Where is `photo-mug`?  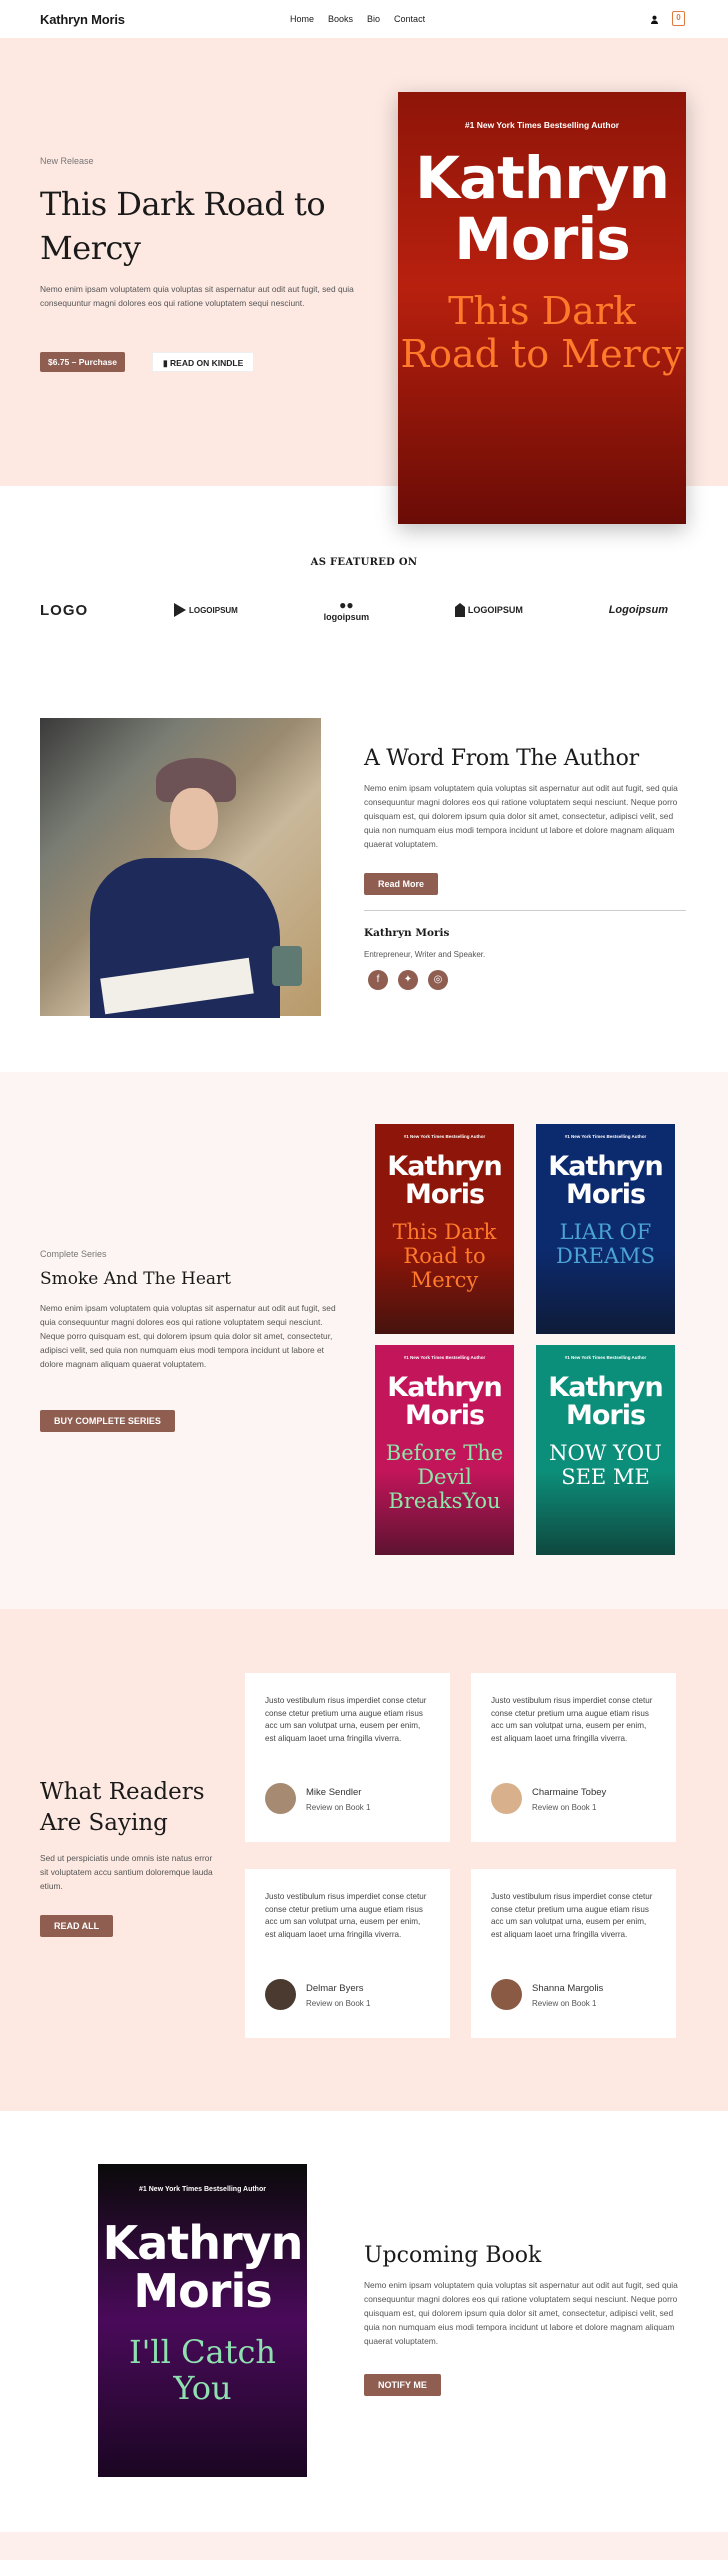 photo-mug is located at coordinates (287, 966).